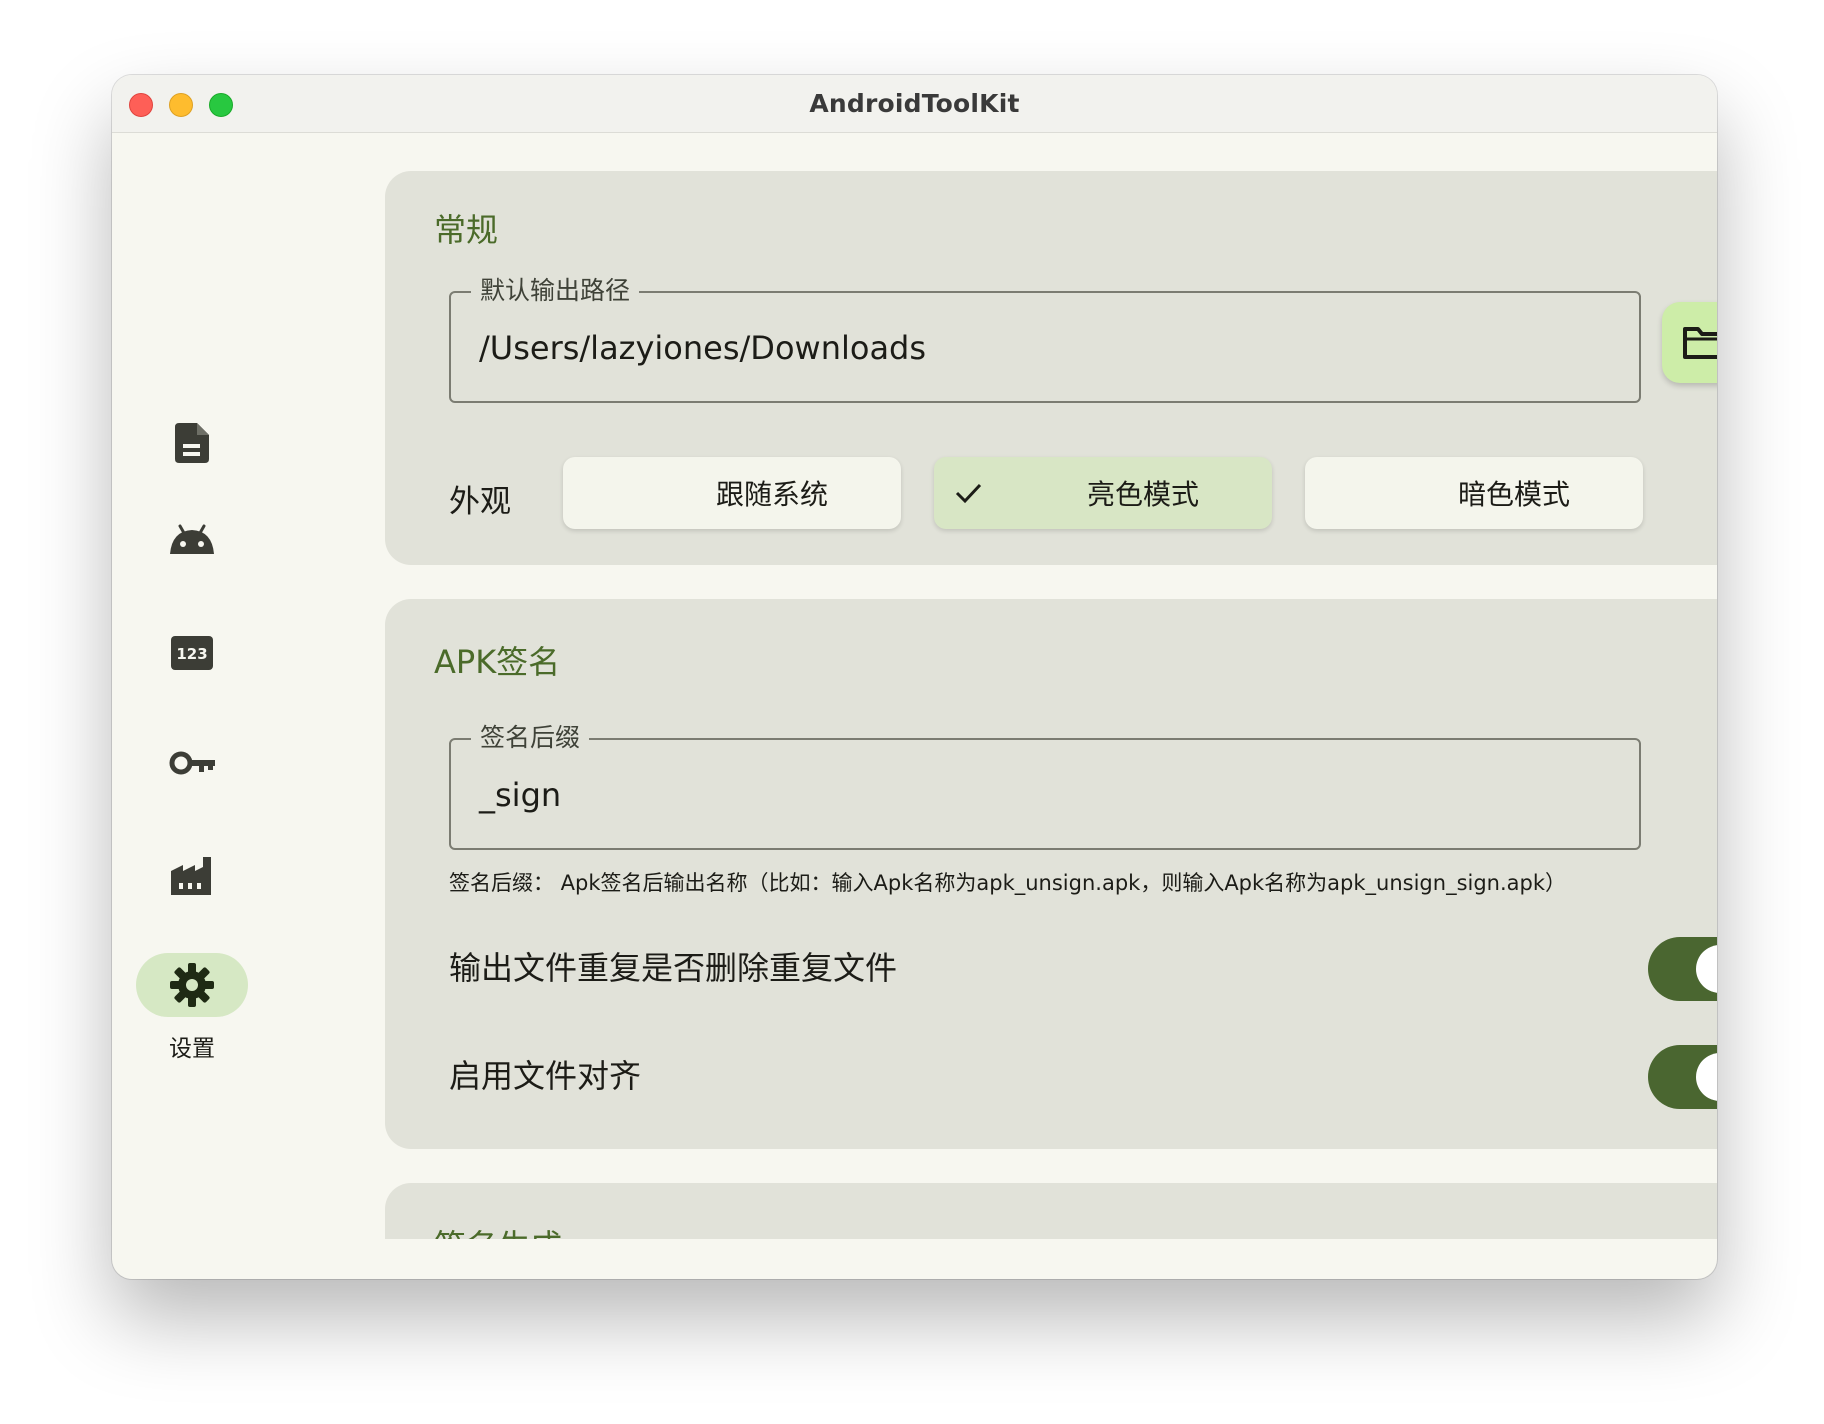 The height and width of the screenshot is (1424, 1824). Describe the element at coordinates (1142, 494) in the screenshot. I see `appearance-option-label: 亮色模式` at that location.